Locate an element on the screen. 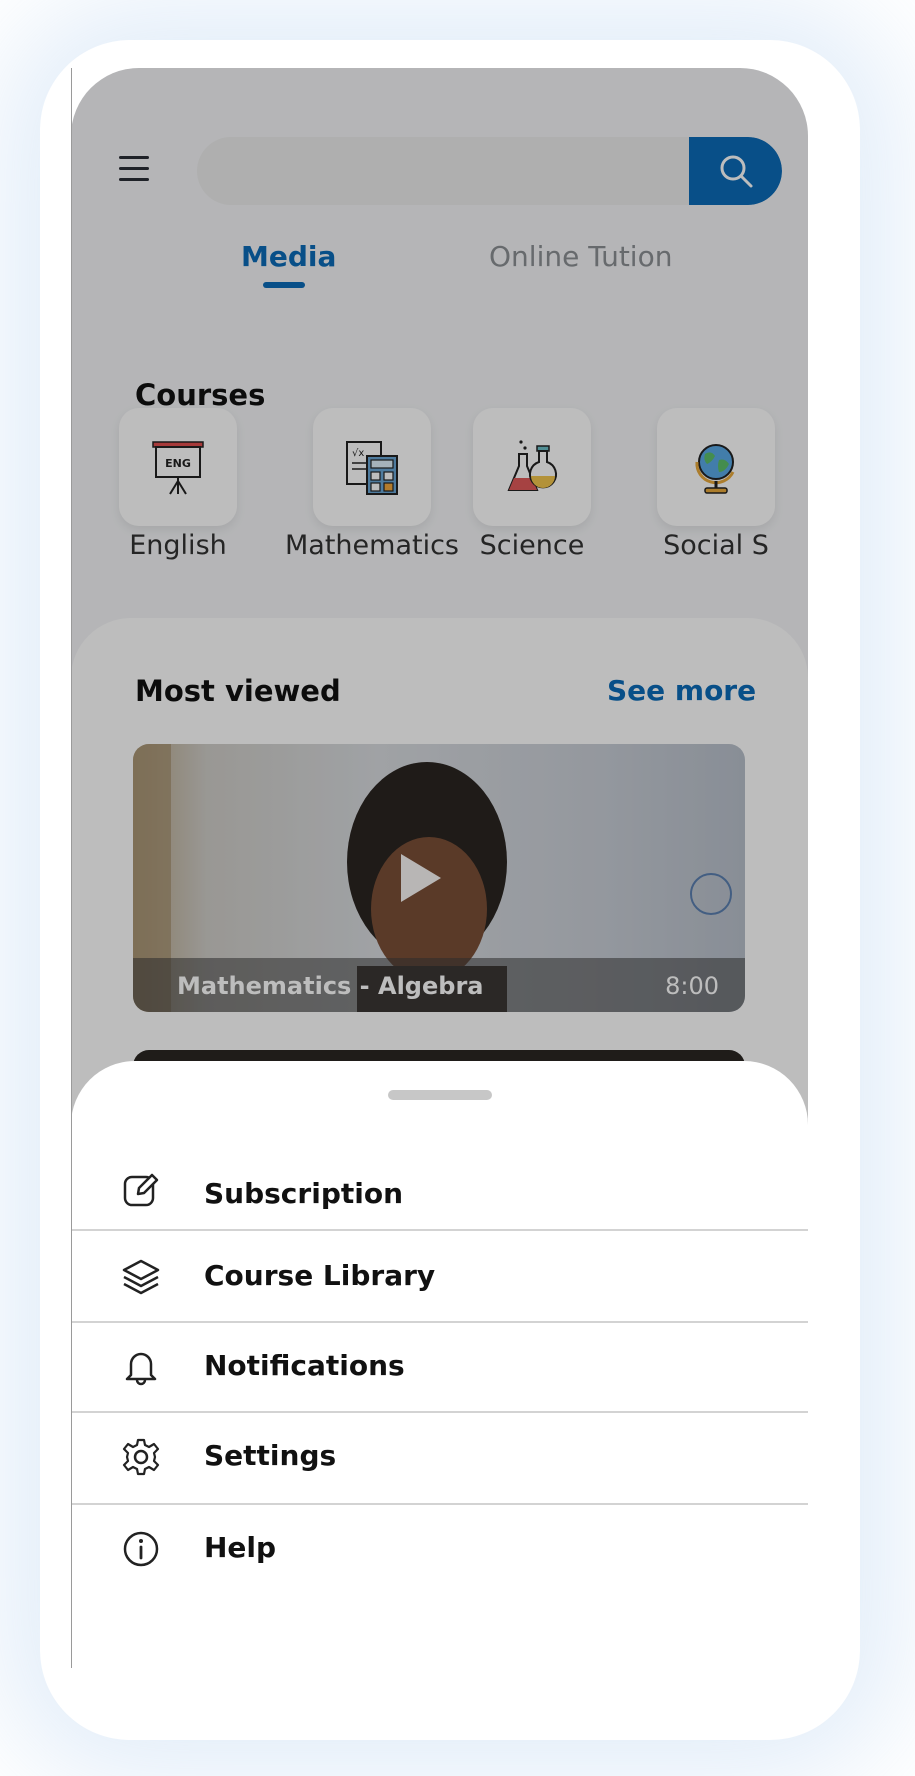 This screenshot has height=1776, width=915. menu-item-course-library: Course Library is located at coordinates (439, 1276).